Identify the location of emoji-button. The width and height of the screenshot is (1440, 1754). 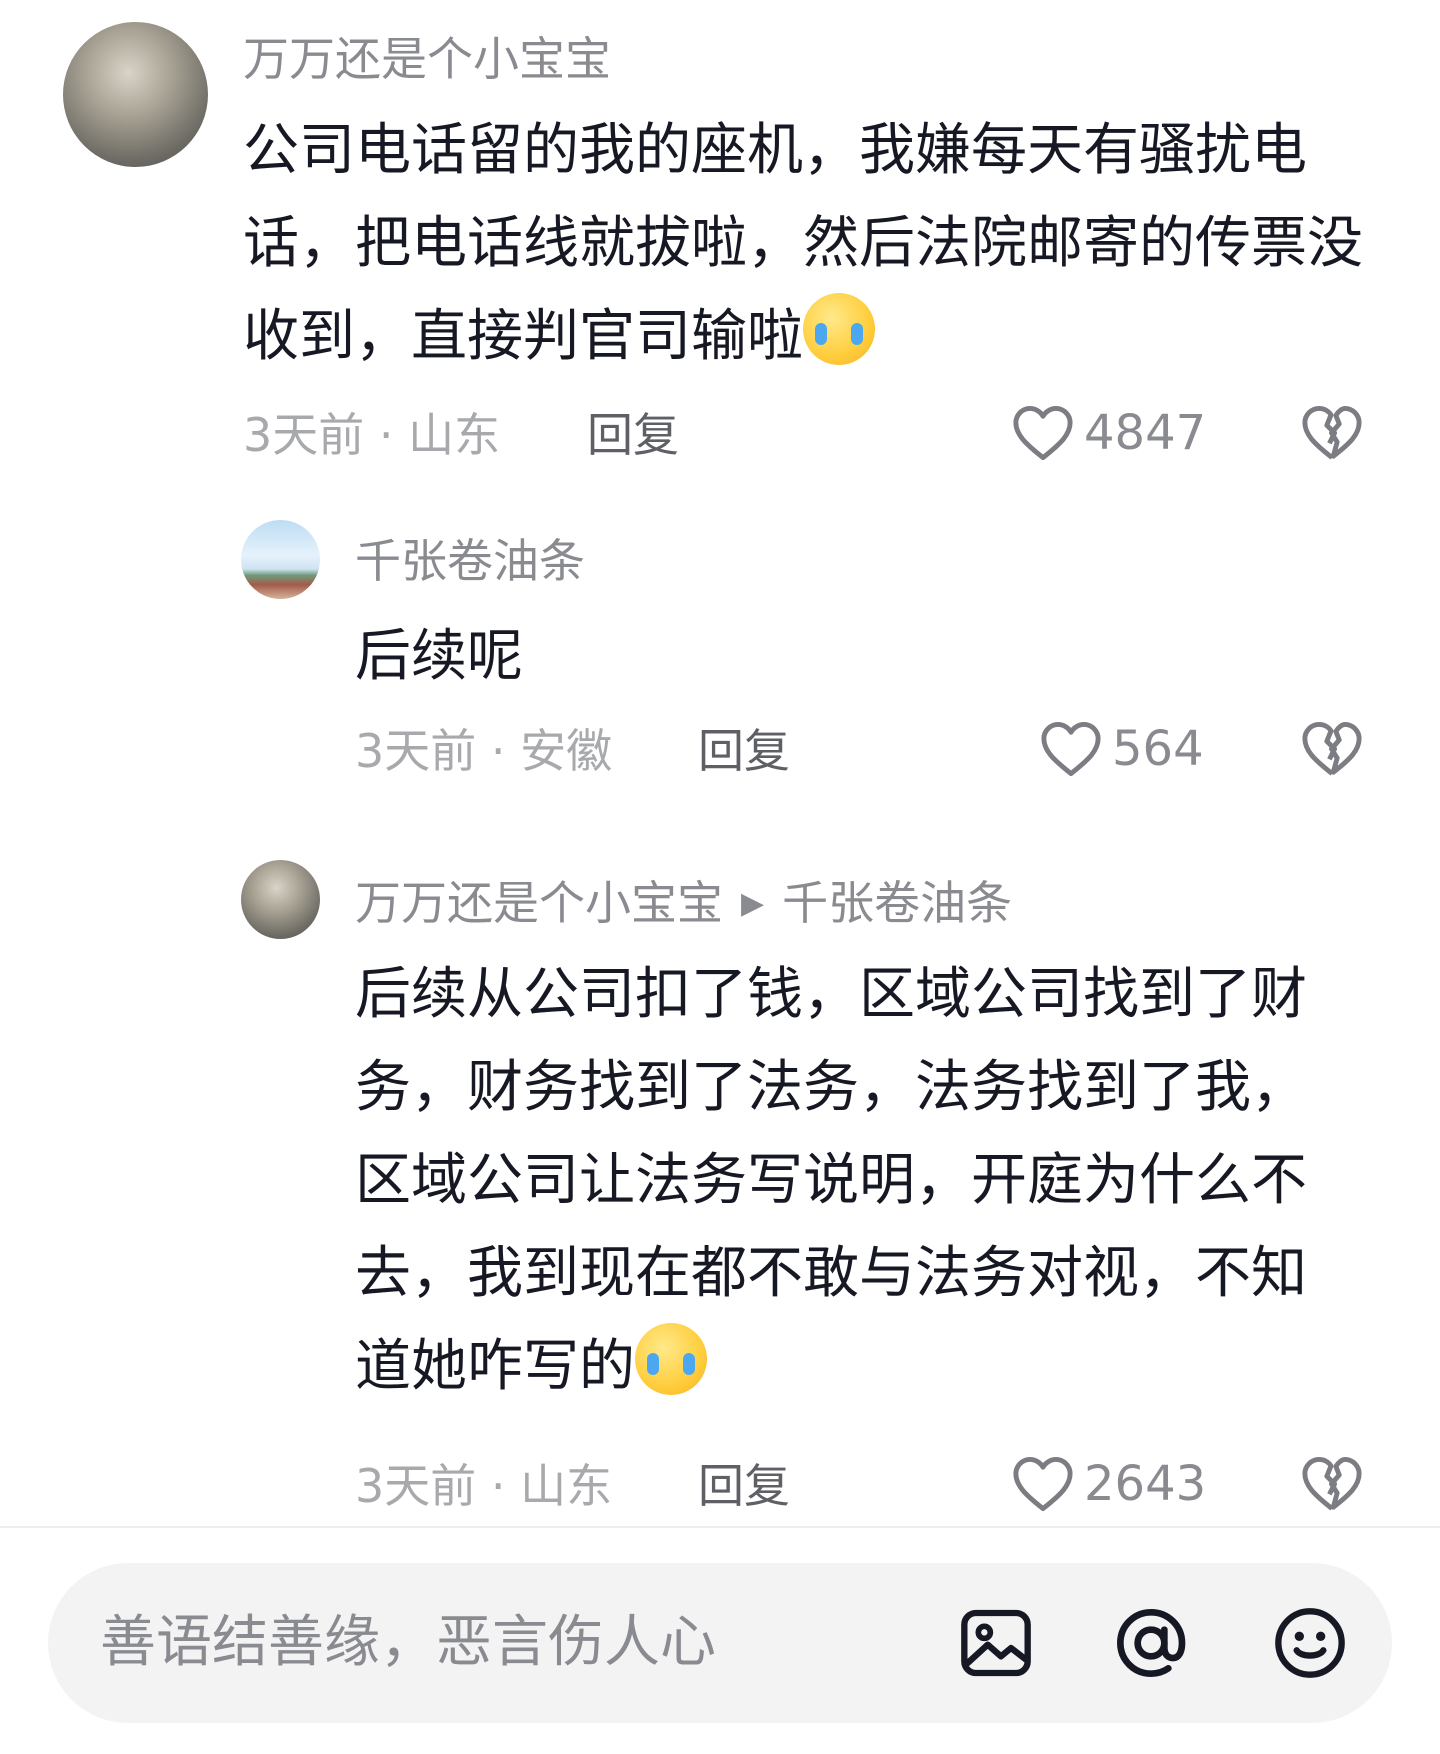
(1310, 1643).